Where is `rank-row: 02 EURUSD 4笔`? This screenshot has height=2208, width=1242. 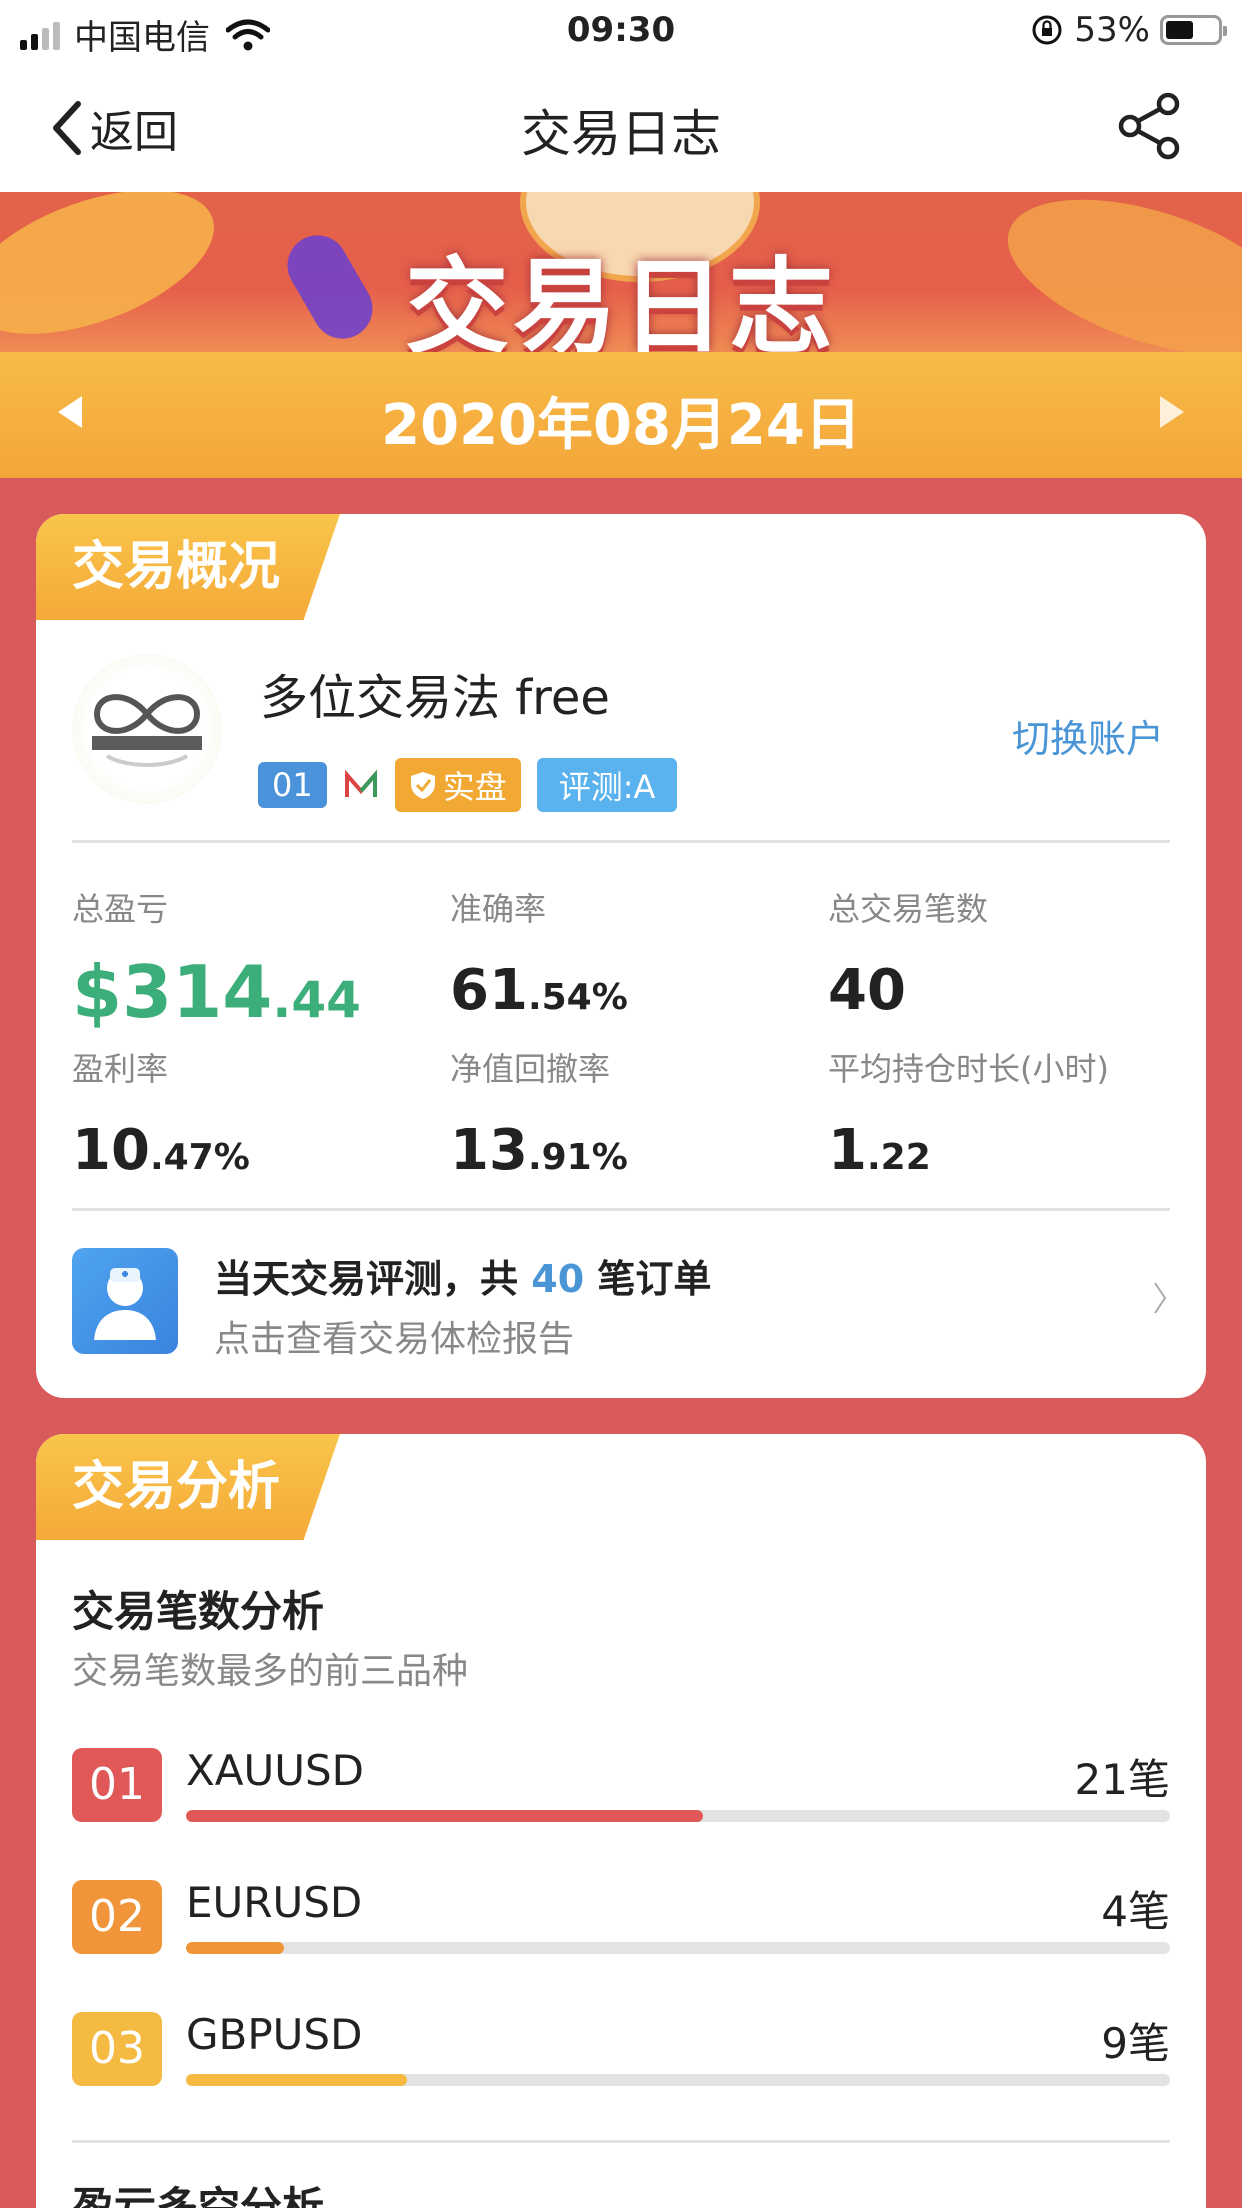 rank-row: 02 EURUSD 4笔 is located at coordinates (621, 1919).